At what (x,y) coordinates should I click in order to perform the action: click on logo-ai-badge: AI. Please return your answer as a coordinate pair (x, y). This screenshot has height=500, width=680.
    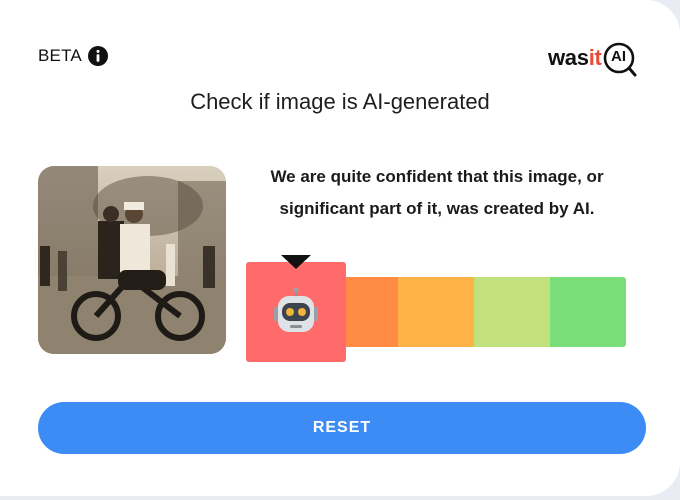
    Looking at the image, I should click on (620, 59).